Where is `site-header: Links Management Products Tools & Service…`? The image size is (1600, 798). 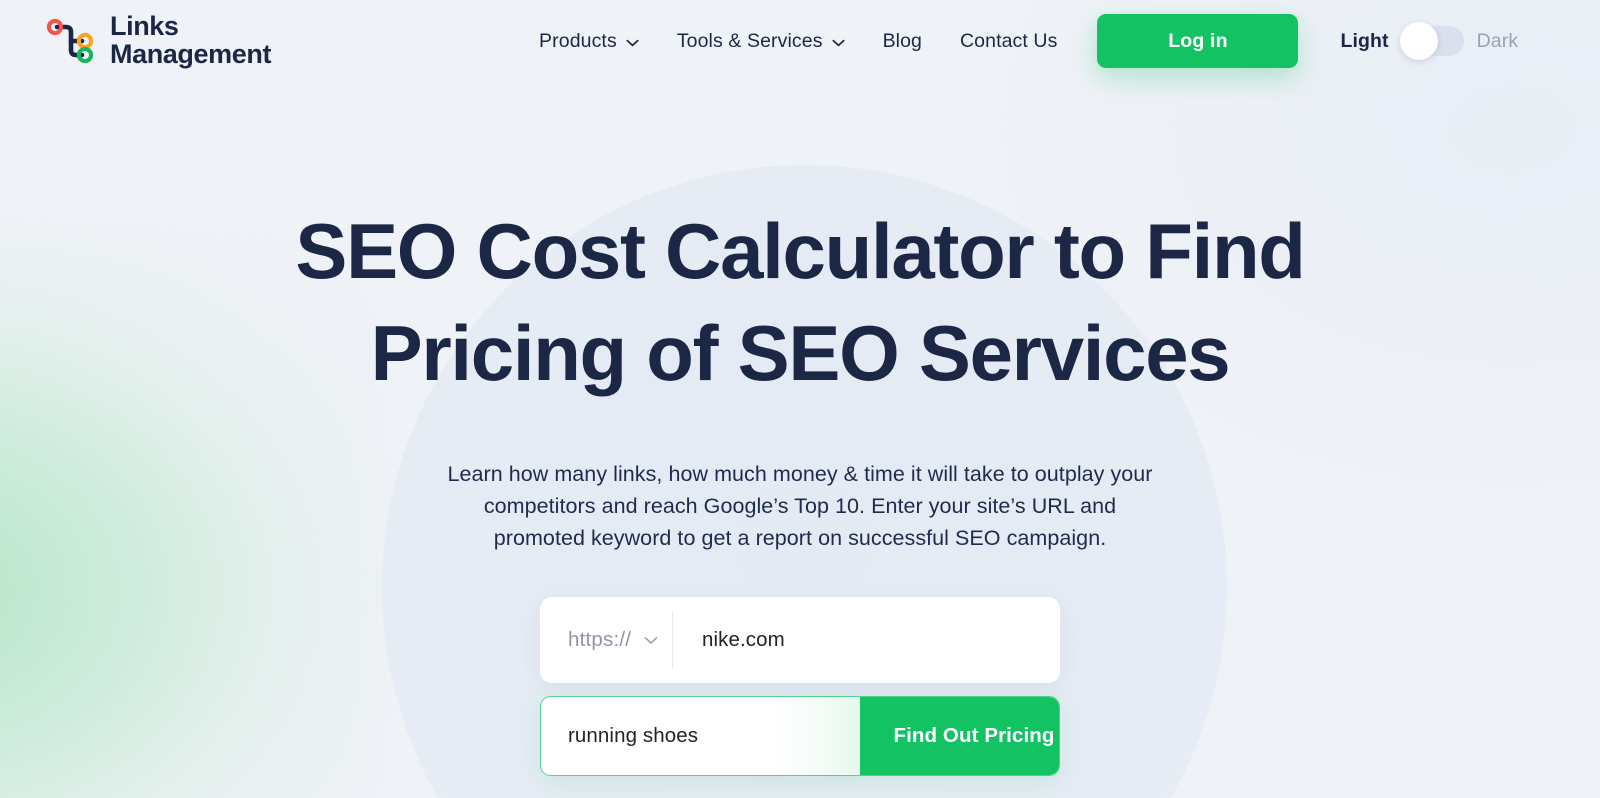
site-header: Links Management Products Tools & Service… is located at coordinates (800, 41).